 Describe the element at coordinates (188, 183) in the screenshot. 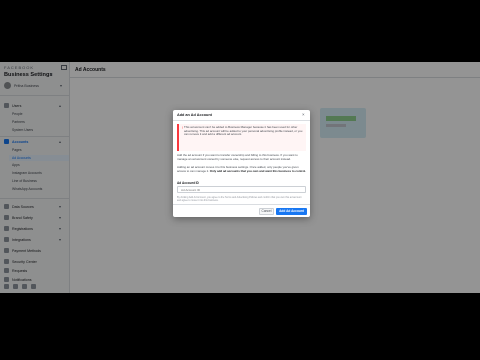

I see `ad-account-id-label: Ad Account ID` at that location.